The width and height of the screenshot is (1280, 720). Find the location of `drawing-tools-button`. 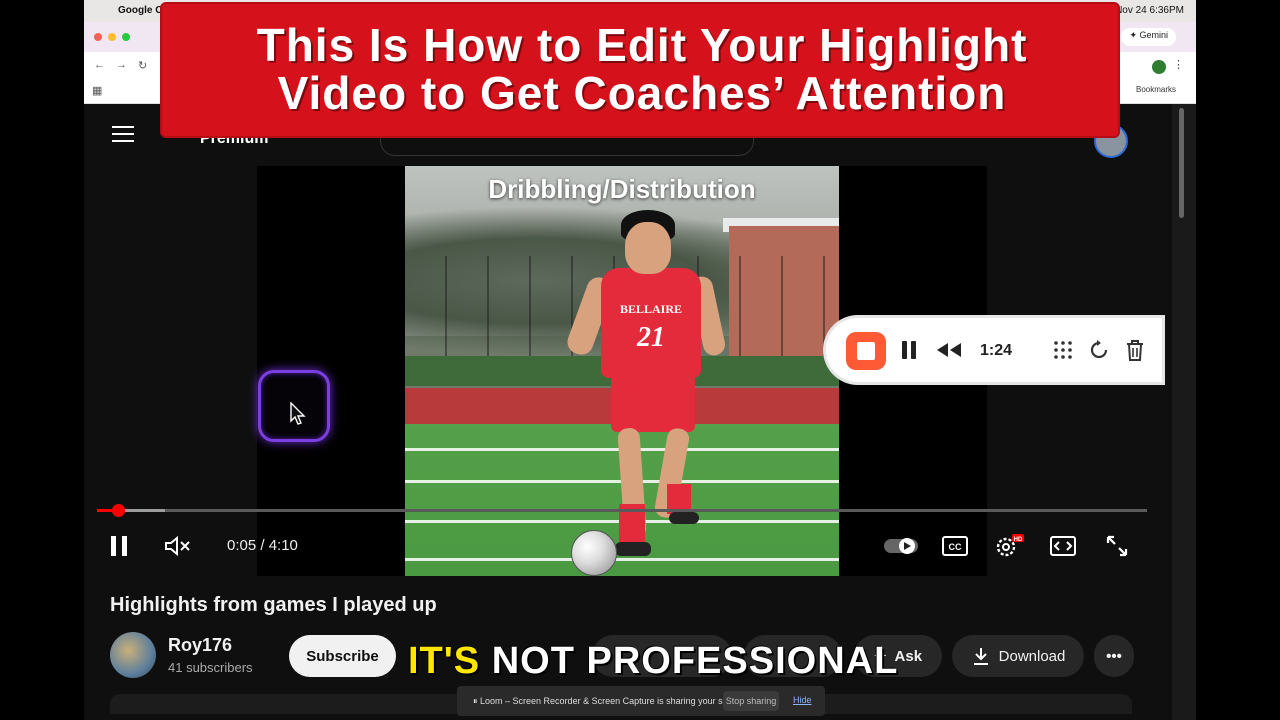

drawing-tools-button is located at coordinates (1063, 350).